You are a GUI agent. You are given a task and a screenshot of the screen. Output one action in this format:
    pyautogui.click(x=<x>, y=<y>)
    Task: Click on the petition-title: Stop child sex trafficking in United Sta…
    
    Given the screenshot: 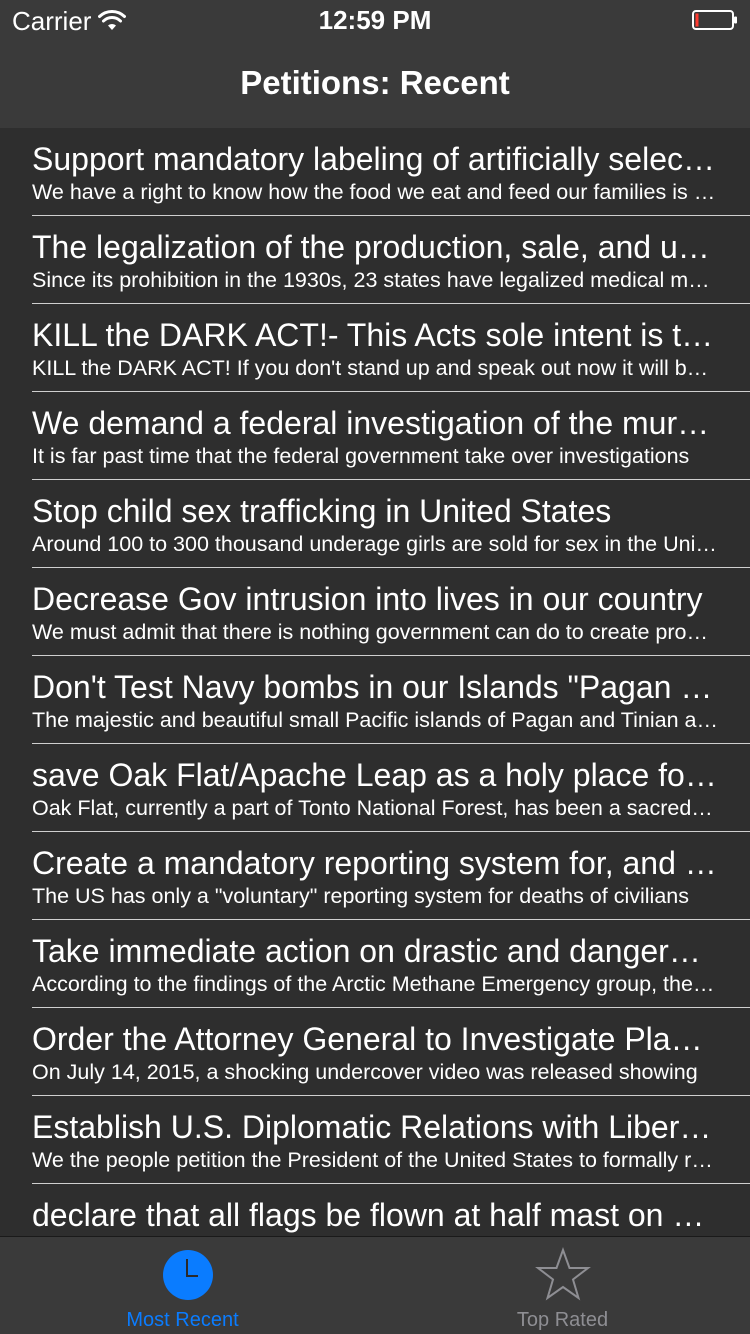 What is the action you would take?
    pyautogui.click(x=322, y=511)
    